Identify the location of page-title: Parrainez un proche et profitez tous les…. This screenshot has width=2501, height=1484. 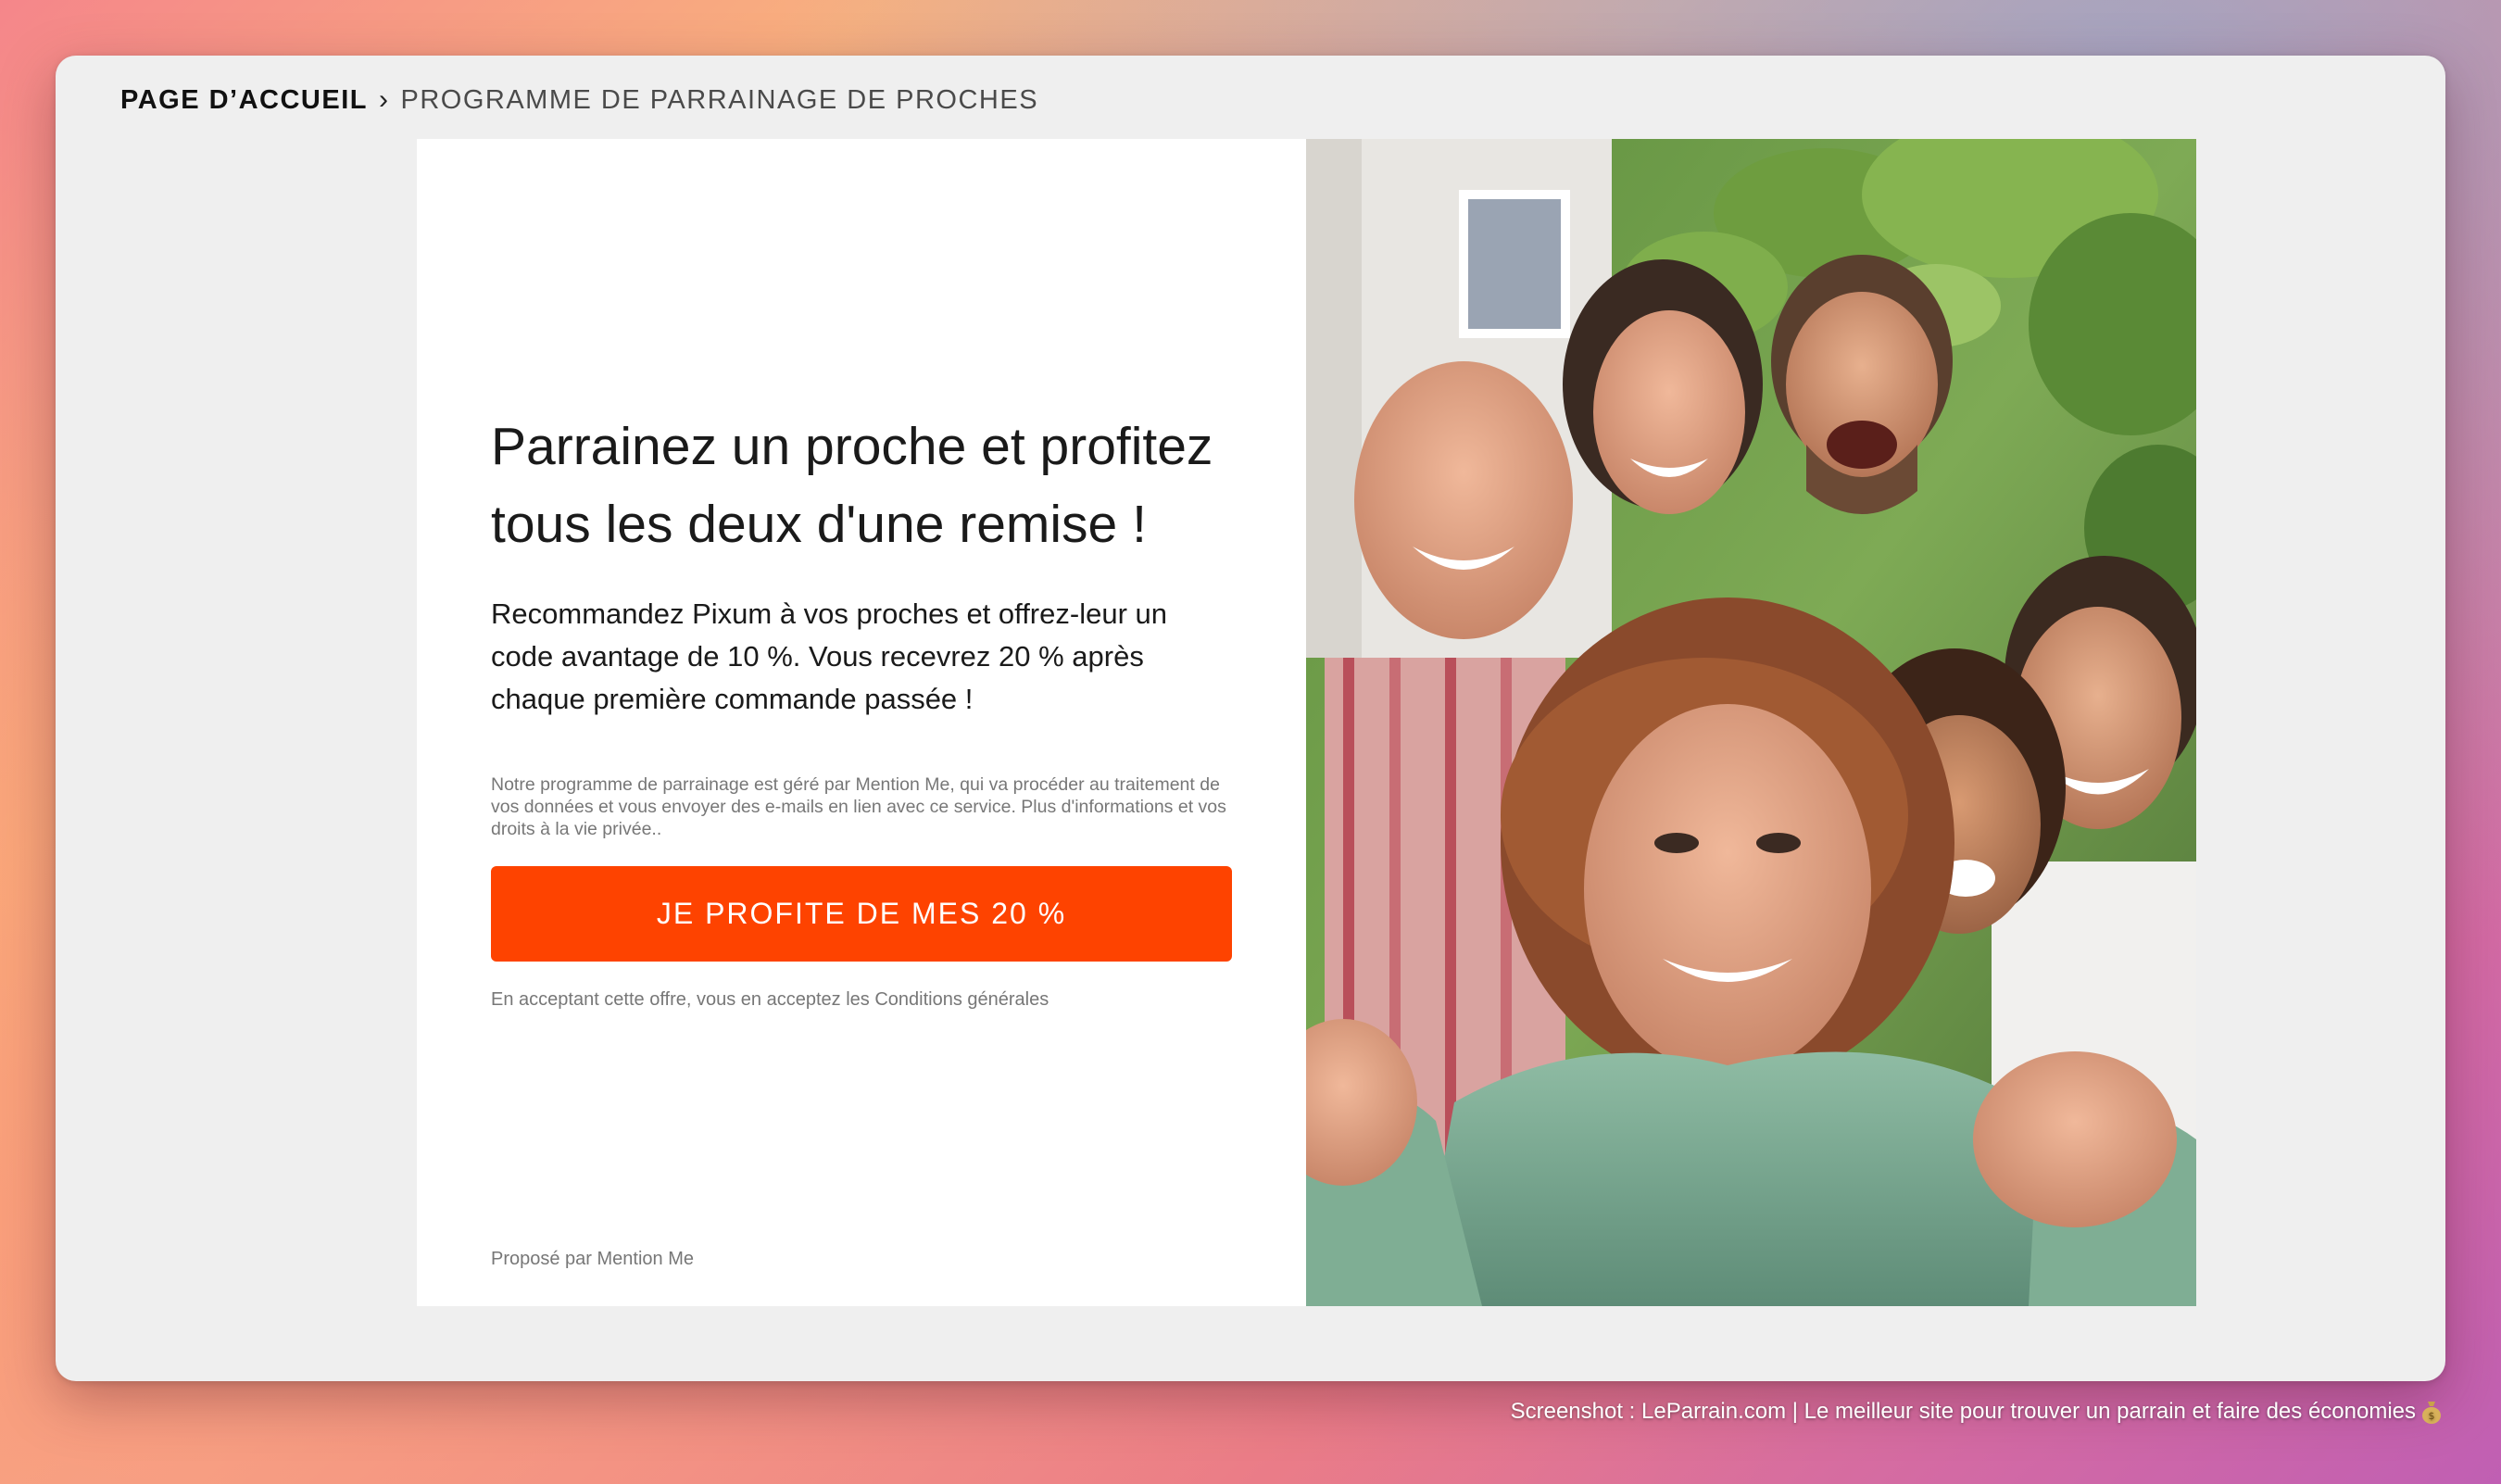
(852, 485).